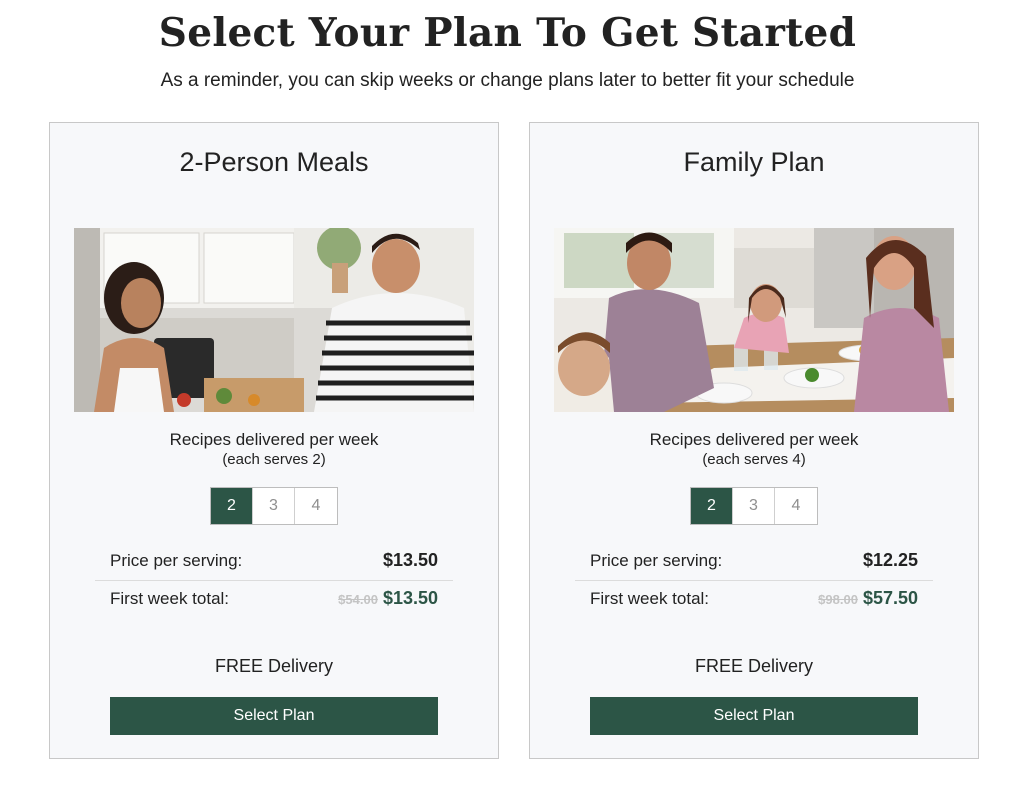  Describe the element at coordinates (274, 459) in the screenshot. I see `serves-label: (each serves 2)` at that location.